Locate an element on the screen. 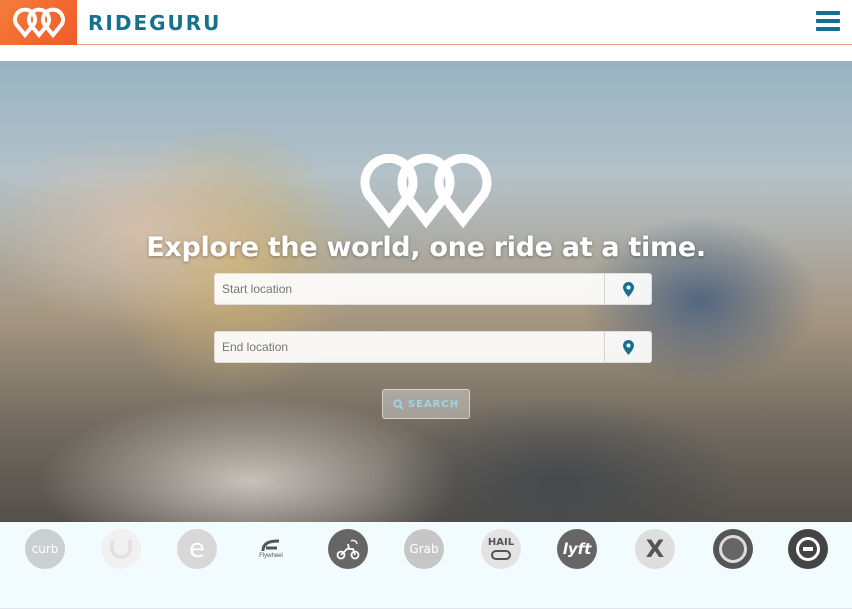 The width and height of the screenshot is (852, 609). provider-label: X is located at coordinates (655, 549).